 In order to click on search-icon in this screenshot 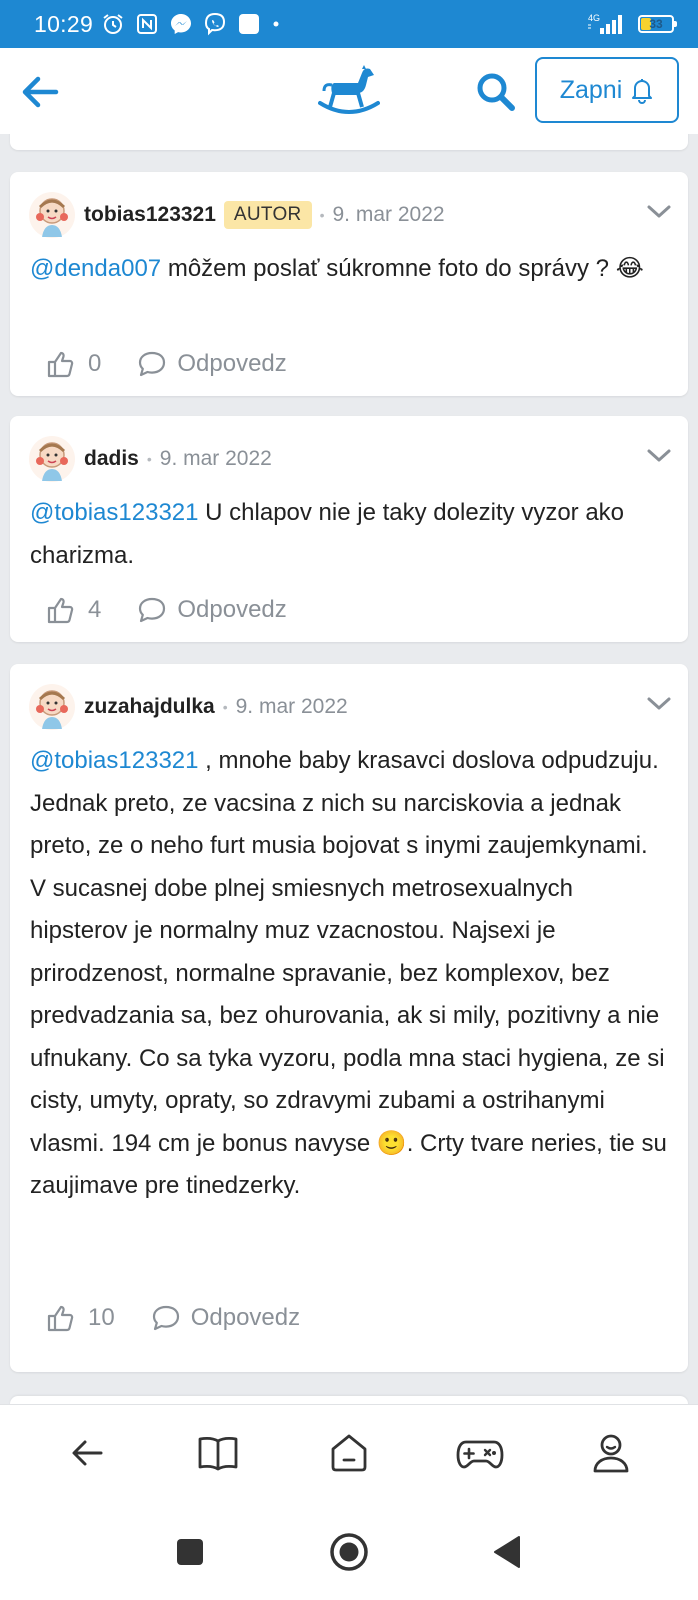, I will do `click(496, 92)`.